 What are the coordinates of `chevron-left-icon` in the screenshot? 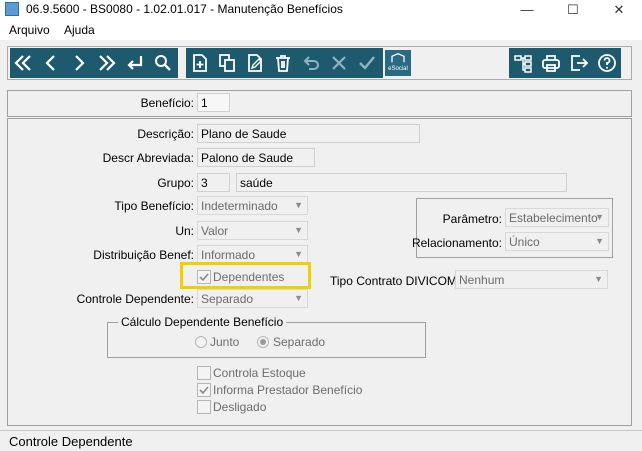 It's located at (50, 63).